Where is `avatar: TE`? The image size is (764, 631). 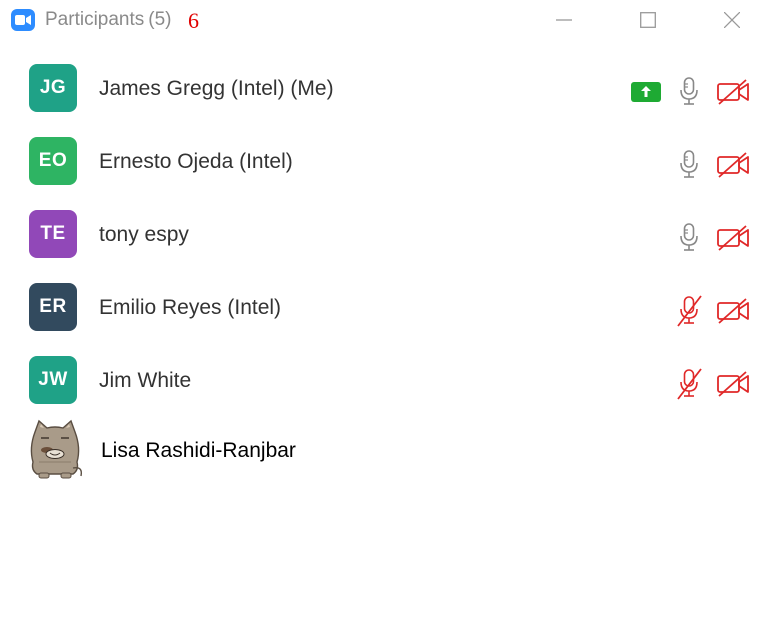
avatar: TE is located at coordinates (53, 234).